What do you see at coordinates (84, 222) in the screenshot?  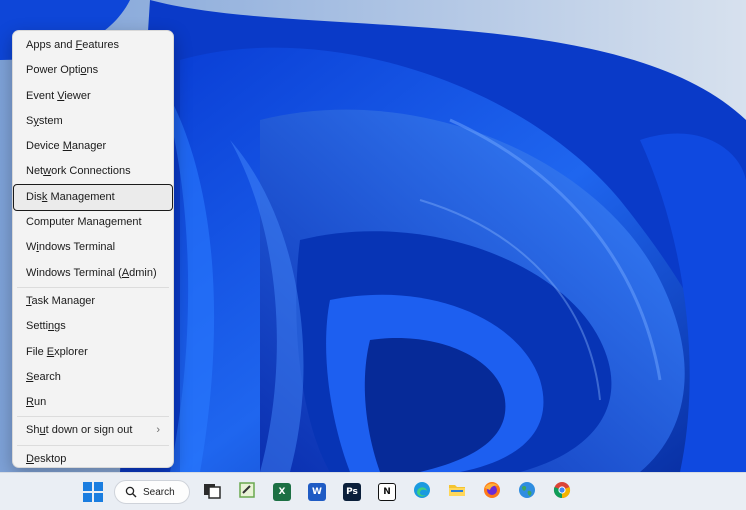 I see `menu-item-label: Computer Management` at bounding box center [84, 222].